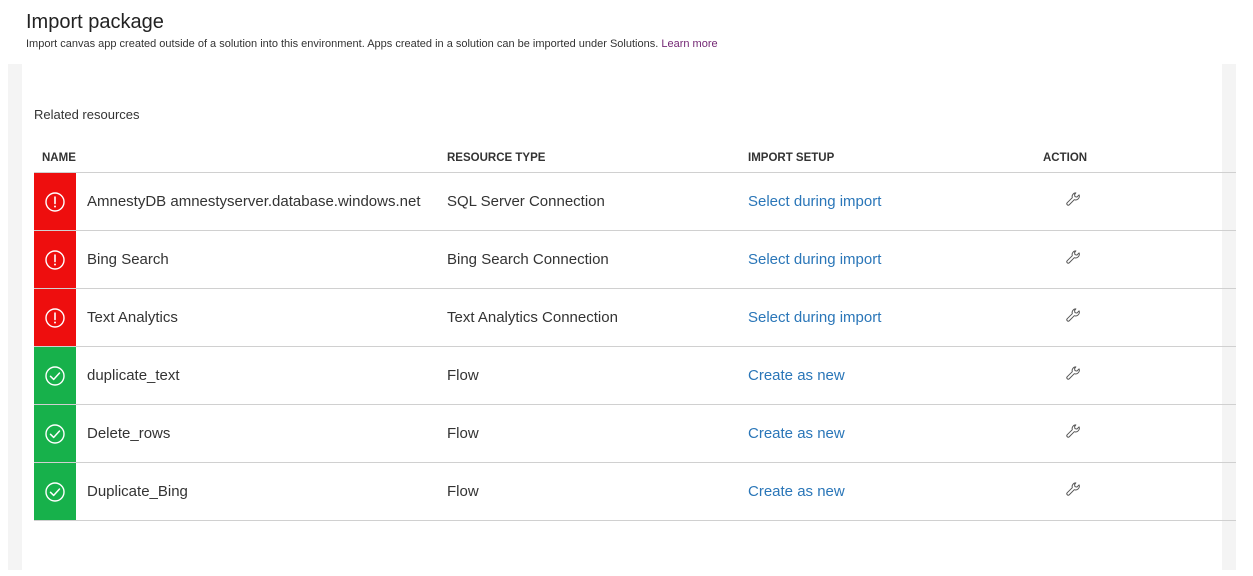 The width and height of the screenshot is (1253, 576). Describe the element at coordinates (137, 491) in the screenshot. I see `resource-name: Duplicate_Bing` at that location.